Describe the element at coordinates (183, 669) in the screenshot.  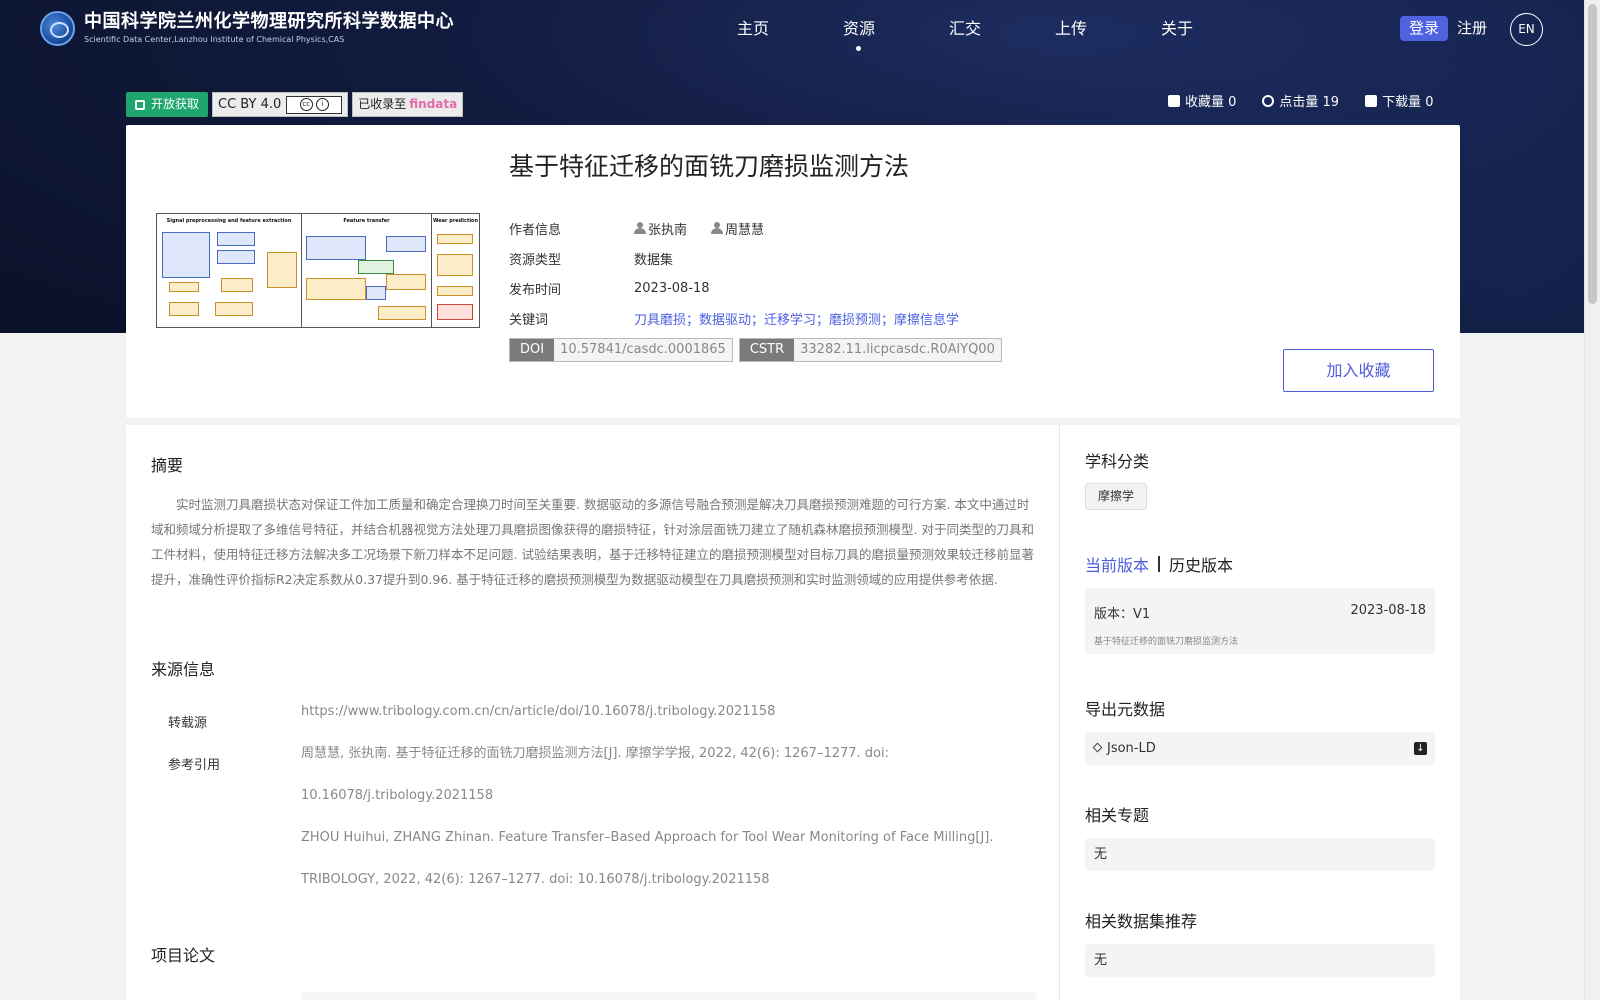
I see `source-info-title: 来源信息` at that location.